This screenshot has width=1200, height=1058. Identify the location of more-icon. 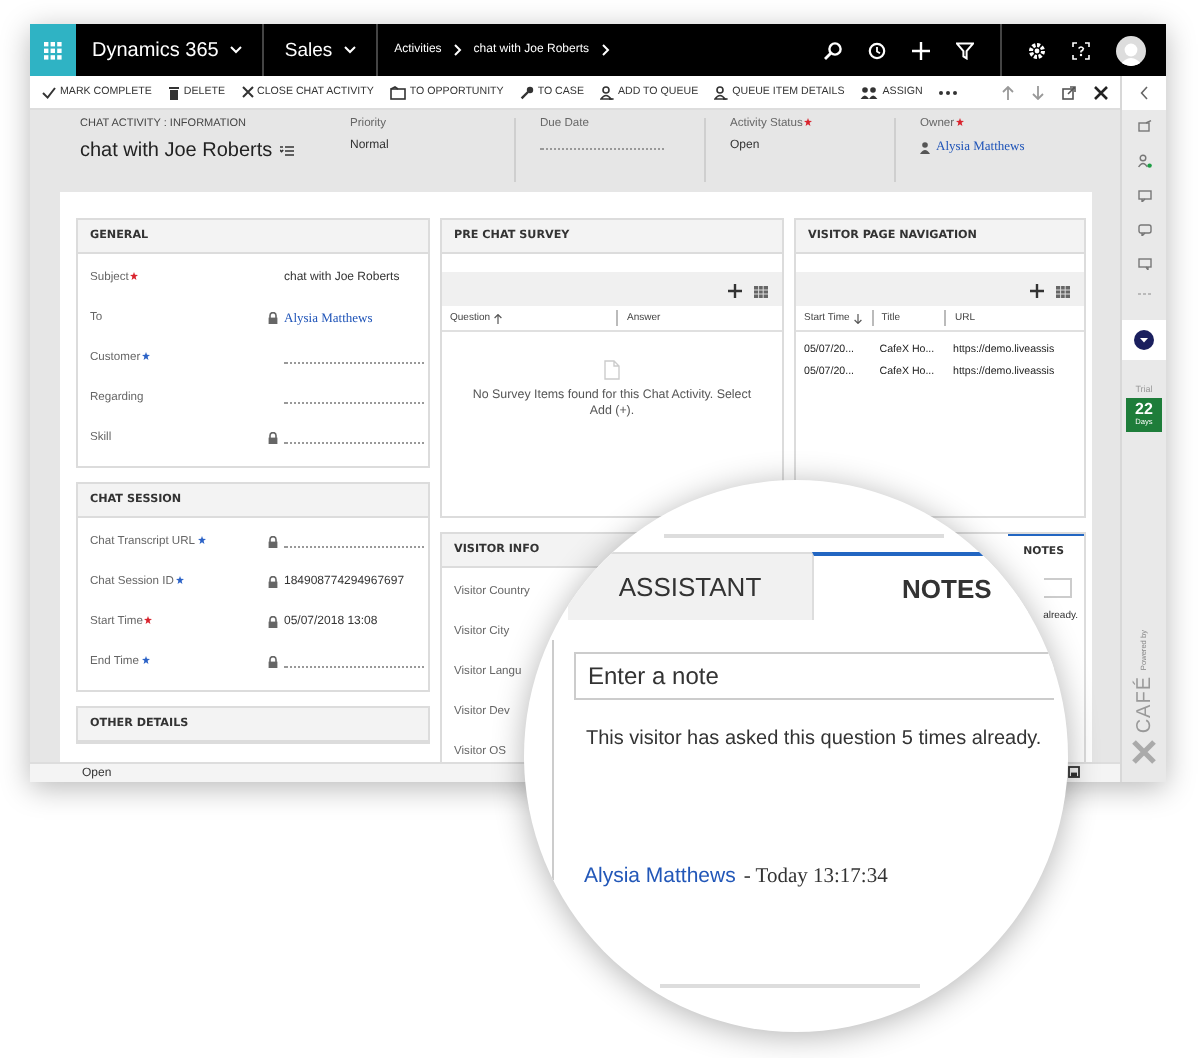
(948, 92).